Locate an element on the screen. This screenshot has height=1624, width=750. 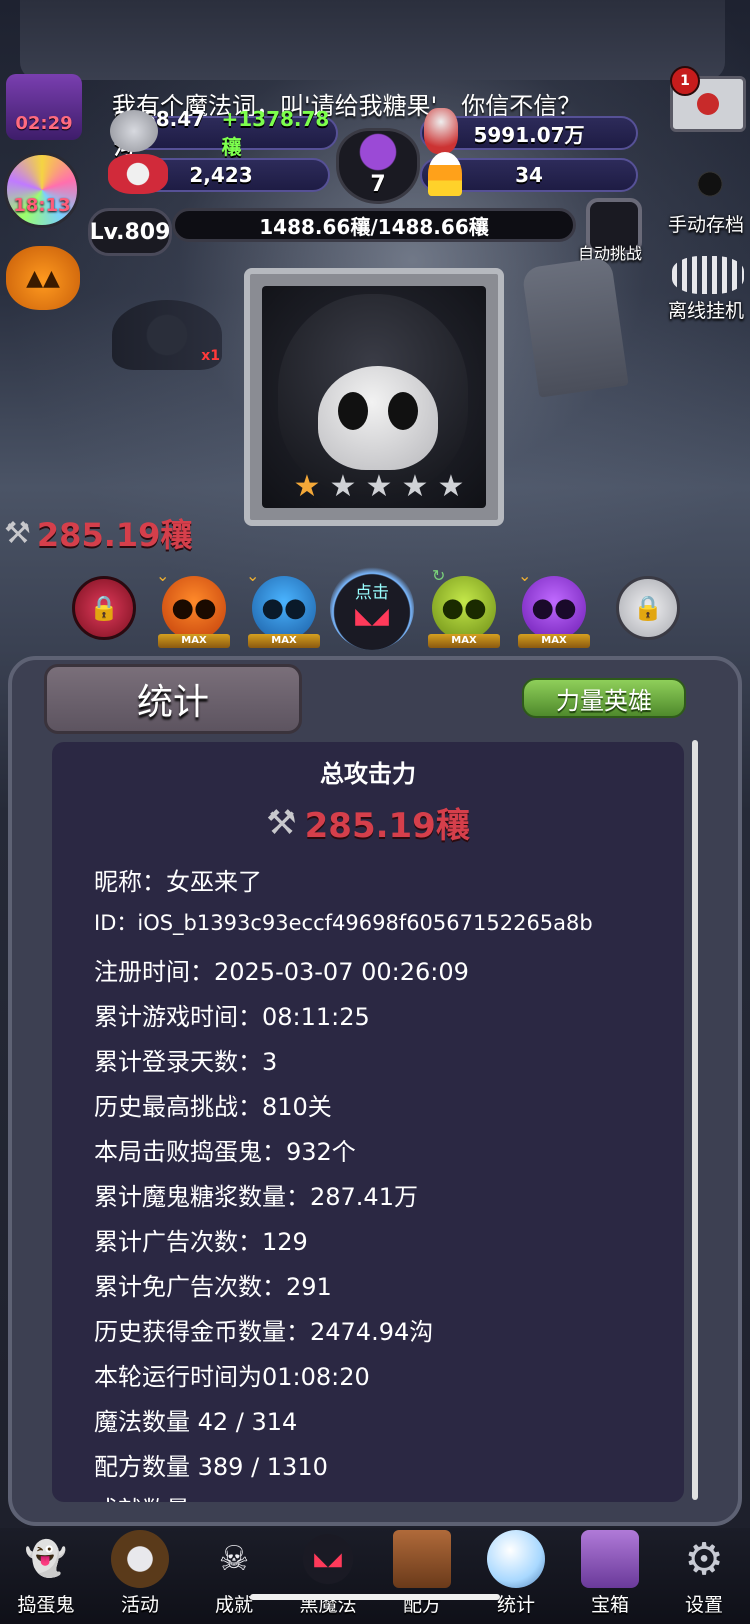
mail-seal-icon is located at coordinates (708, 104).